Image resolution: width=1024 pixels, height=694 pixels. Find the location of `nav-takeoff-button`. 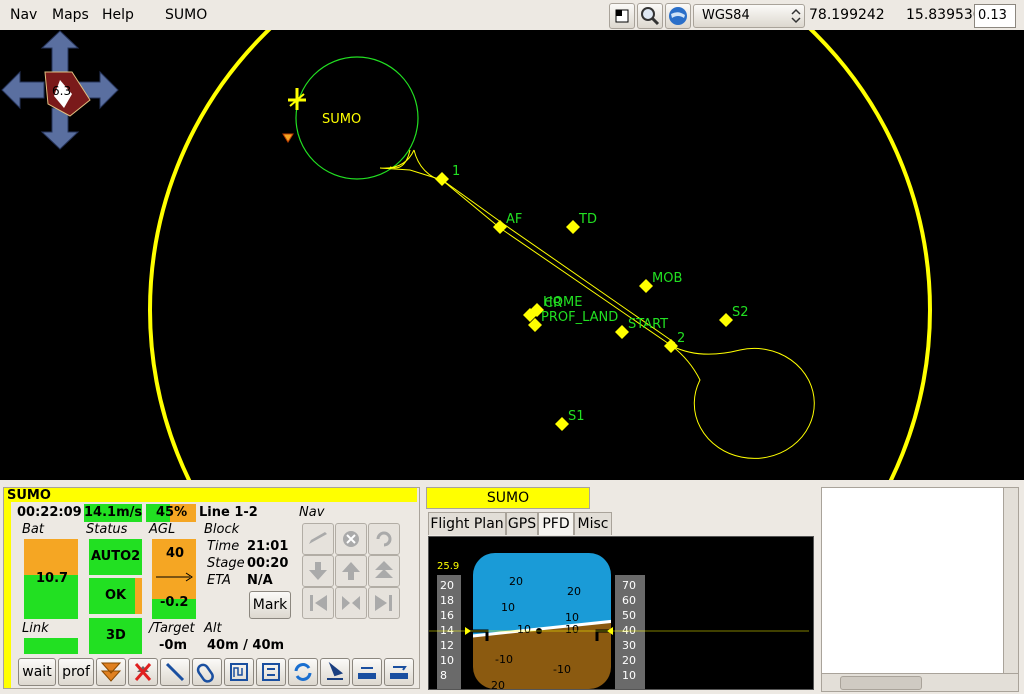

nav-takeoff-button is located at coordinates (318, 539).